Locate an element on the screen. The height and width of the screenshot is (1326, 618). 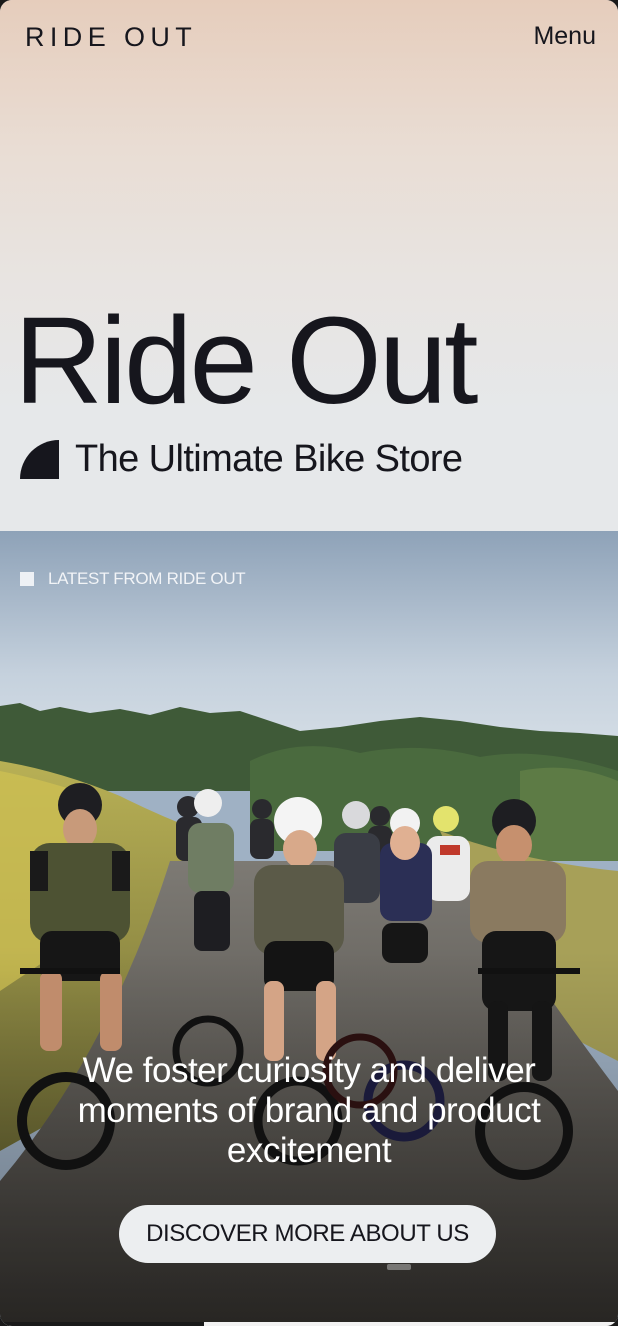
eyebrow-text: LATEST FROM RIDE OUT is located at coordinates (147, 578).